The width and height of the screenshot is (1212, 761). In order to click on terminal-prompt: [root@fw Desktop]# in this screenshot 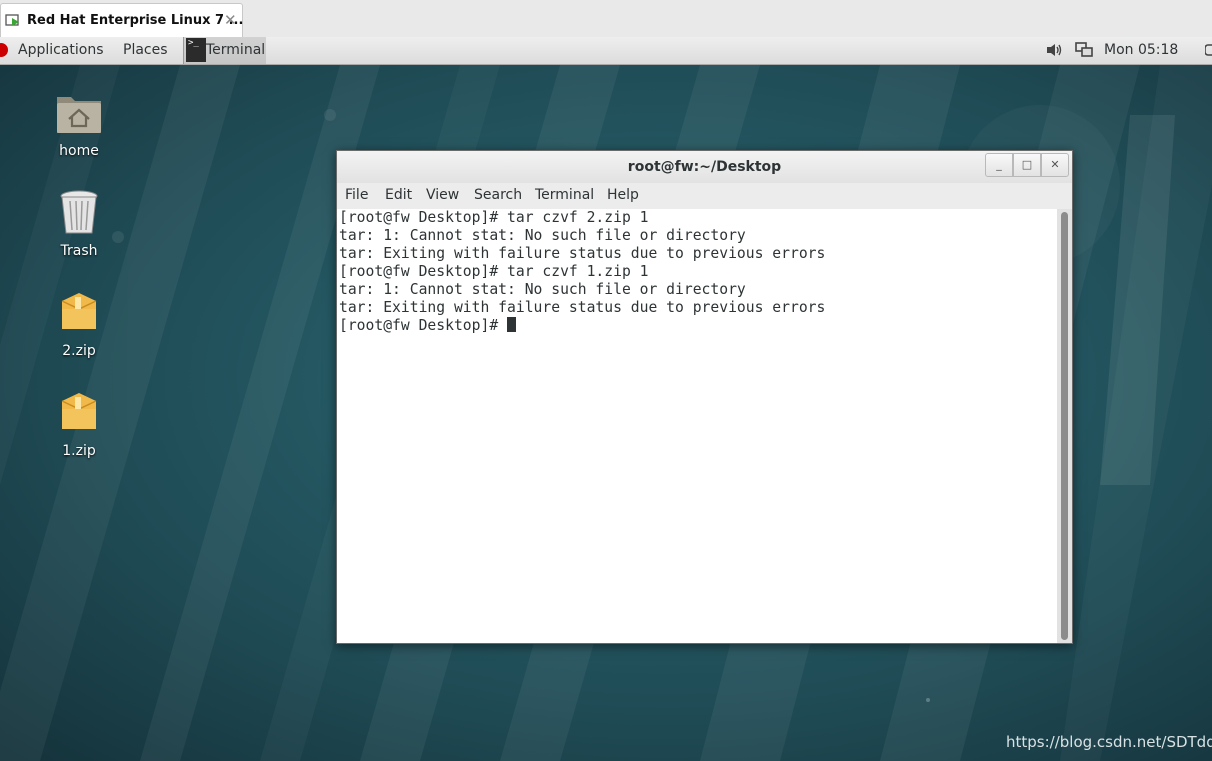, I will do `click(423, 325)`.